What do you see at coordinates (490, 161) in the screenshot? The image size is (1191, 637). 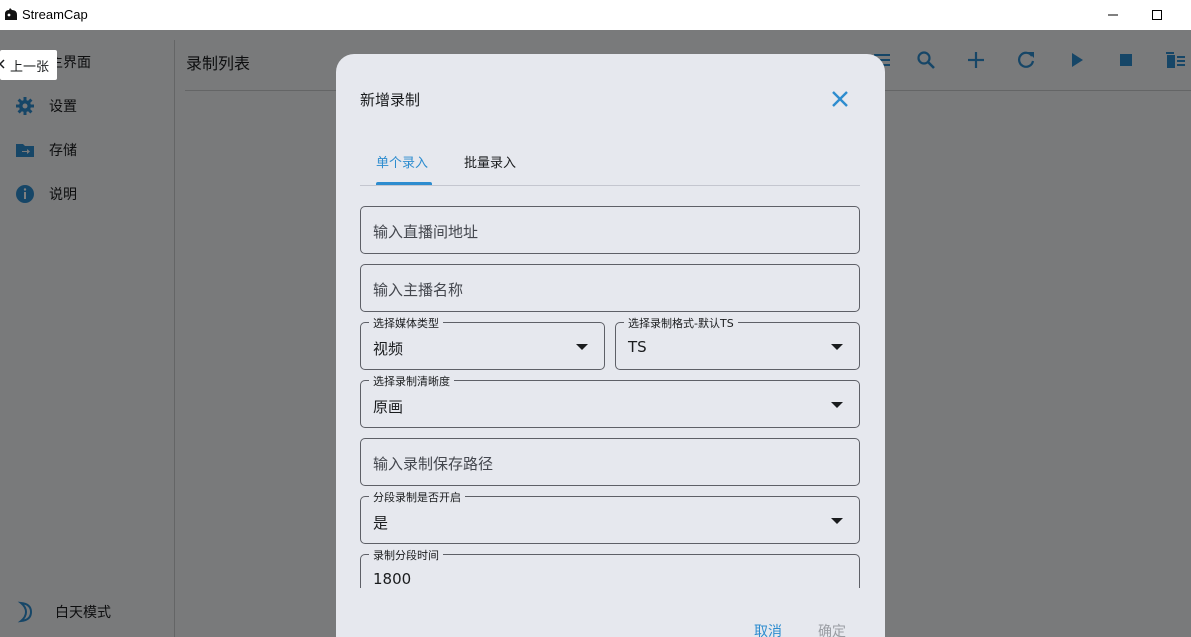 I see `tab-batch: 批量录入` at bounding box center [490, 161].